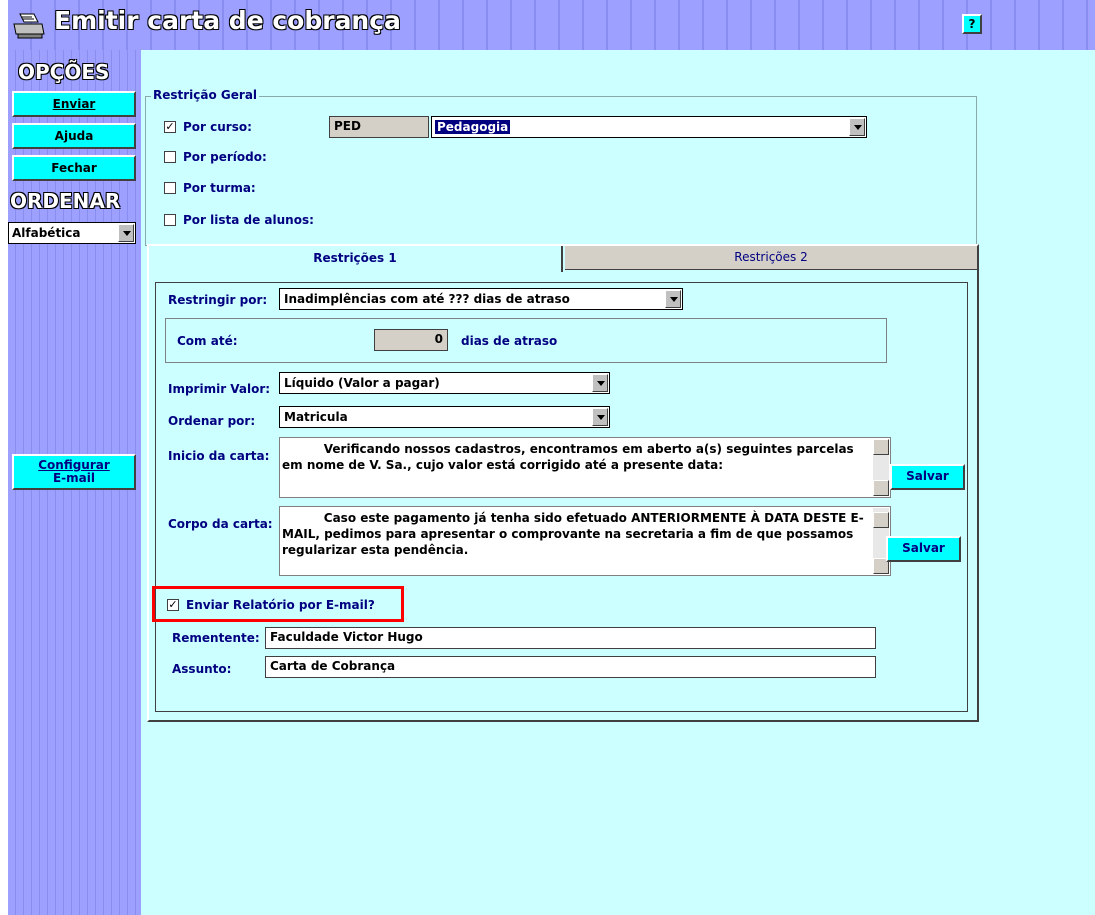 The image size is (1095, 915). I want to click on tab-restricoes-2: Restrições 2, so click(771, 258).